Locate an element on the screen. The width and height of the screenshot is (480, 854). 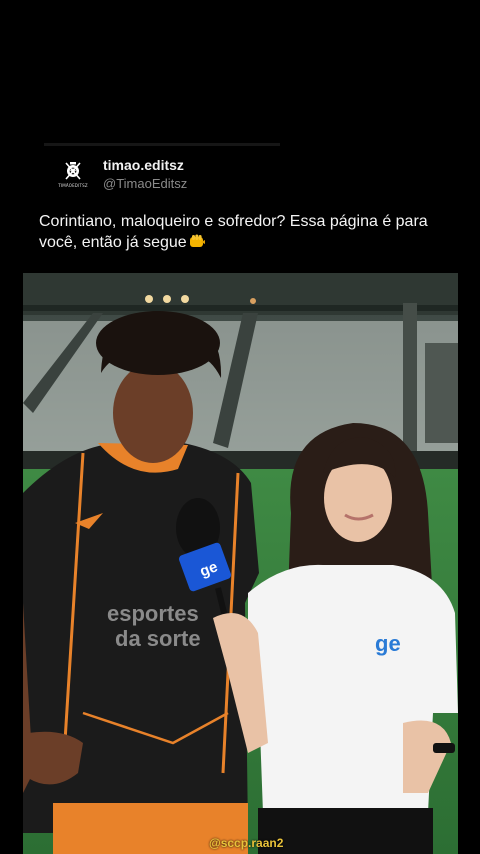
divider is located at coordinates (162, 144).